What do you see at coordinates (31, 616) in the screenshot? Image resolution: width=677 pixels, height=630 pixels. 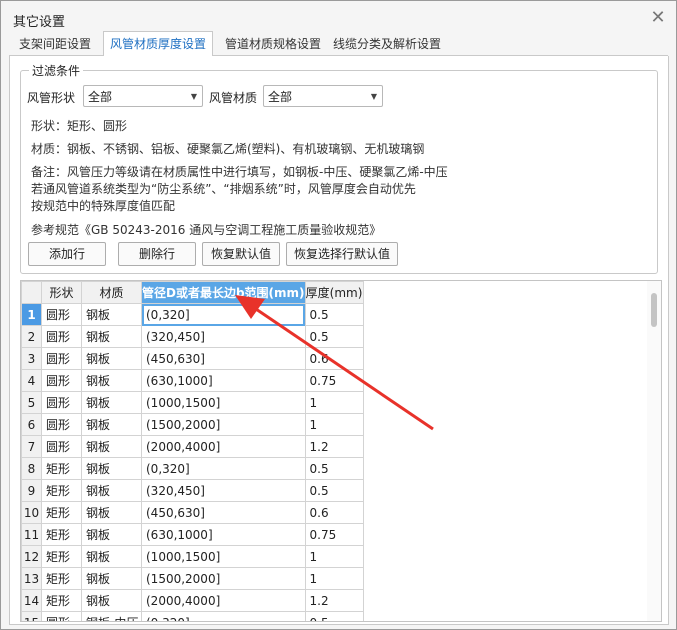 I see `row-number: 15` at bounding box center [31, 616].